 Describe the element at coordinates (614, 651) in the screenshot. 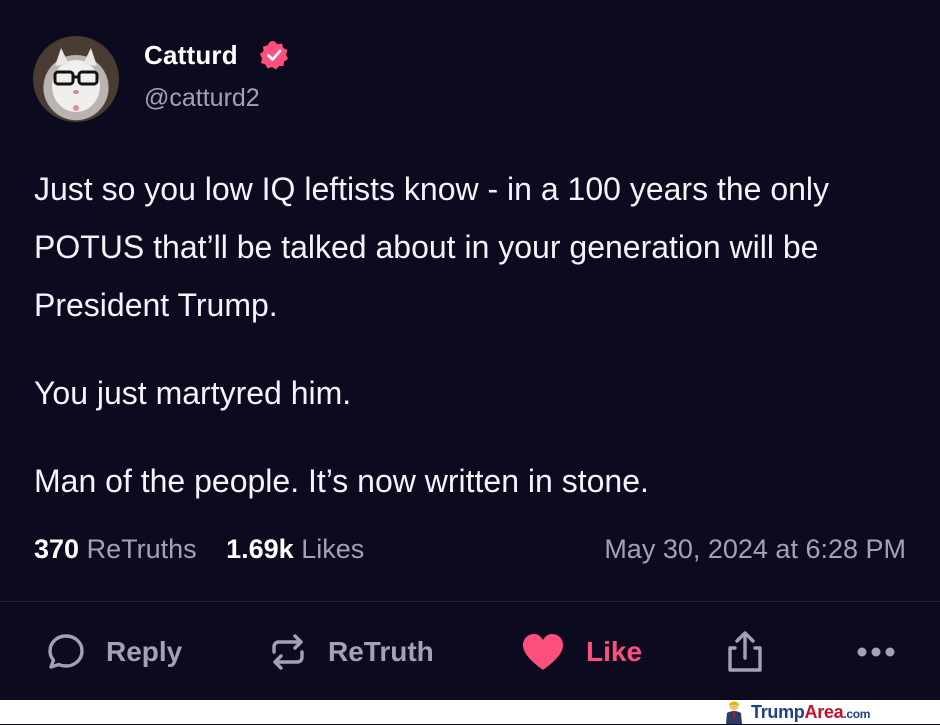

I see `like-label: Like` at that location.